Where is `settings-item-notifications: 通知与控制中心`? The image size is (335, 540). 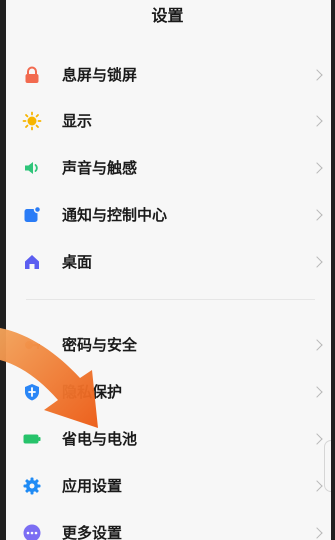 settings-item-notifications: 通知与控制中心 is located at coordinates (168, 215).